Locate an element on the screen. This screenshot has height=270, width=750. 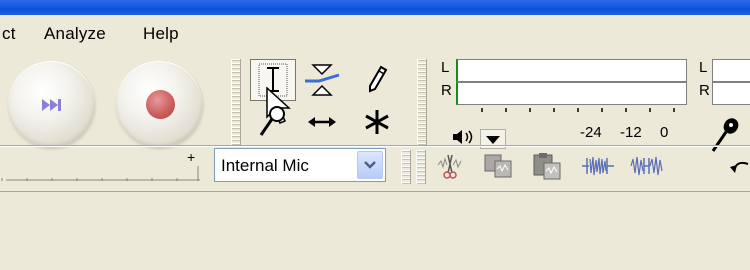
double-arrow-icon is located at coordinates (322, 122).